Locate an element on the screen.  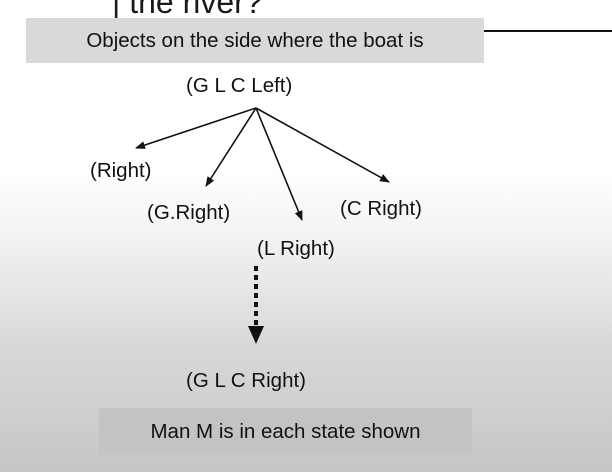
arrow-to-right is located at coordinates (196, 128).